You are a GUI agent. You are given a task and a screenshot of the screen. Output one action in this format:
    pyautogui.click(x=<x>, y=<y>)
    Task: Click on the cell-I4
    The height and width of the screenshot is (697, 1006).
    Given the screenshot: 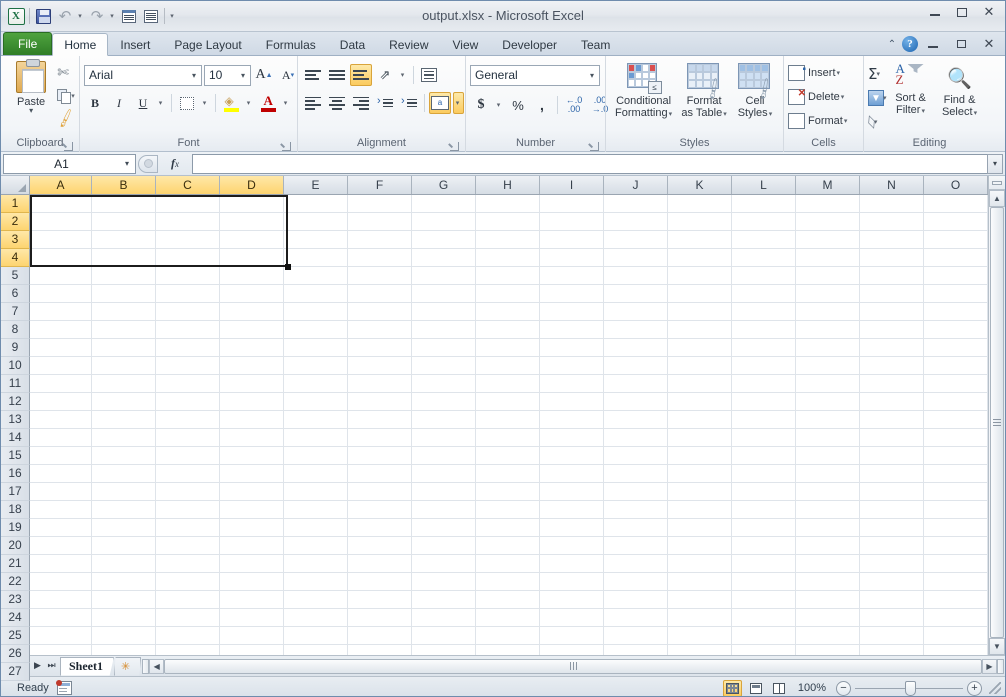 What is the action you would take?
    pyautogui.click(x=572, y=257)
    